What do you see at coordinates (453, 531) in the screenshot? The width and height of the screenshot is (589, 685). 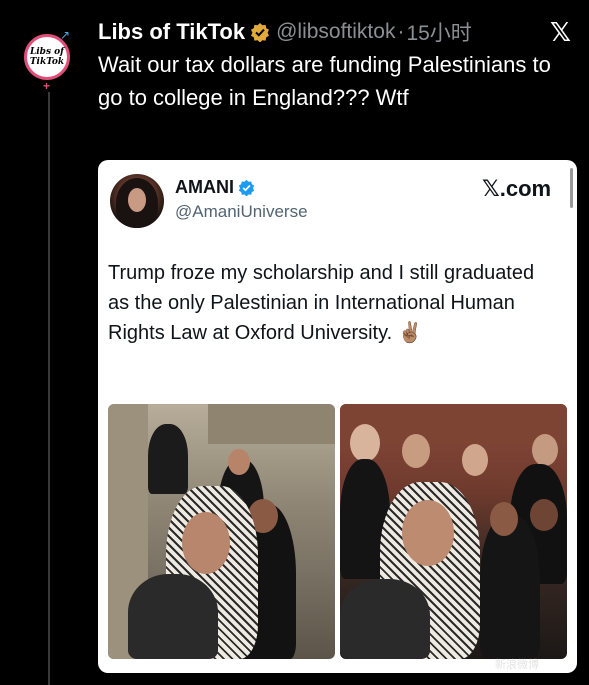 I see `photo-group-selfie` at bounding box center [453, 531].